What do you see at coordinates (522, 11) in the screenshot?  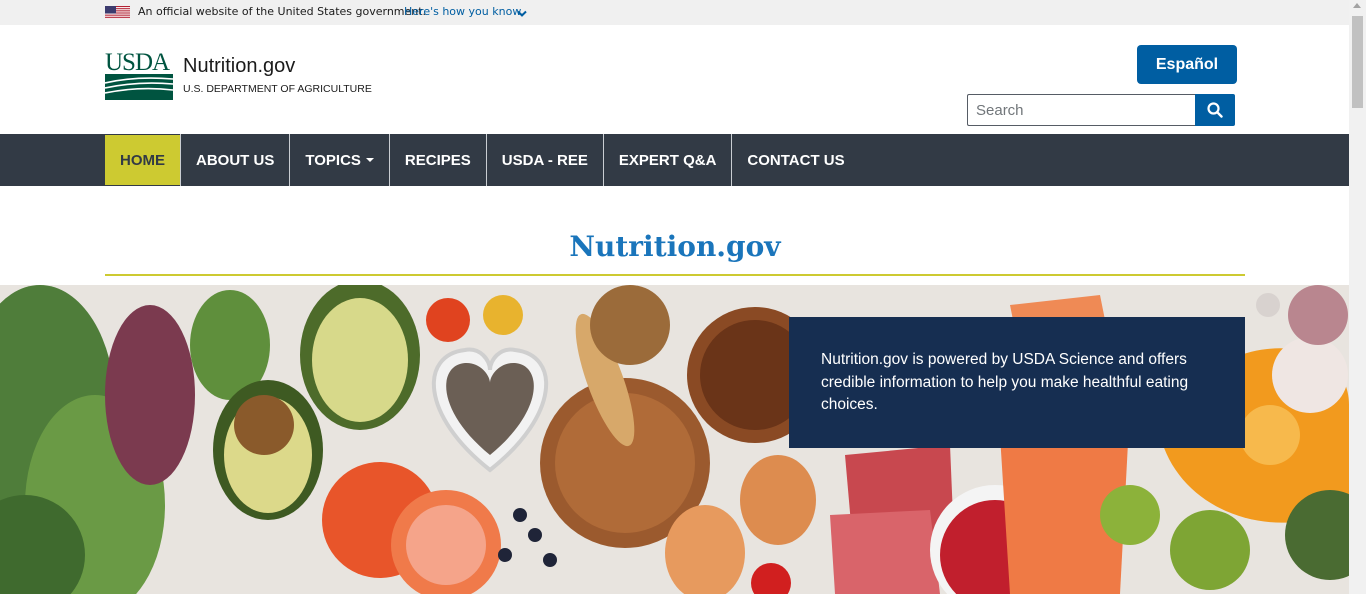 I see `chevron-down-icon` at bounding box center [522, 11].